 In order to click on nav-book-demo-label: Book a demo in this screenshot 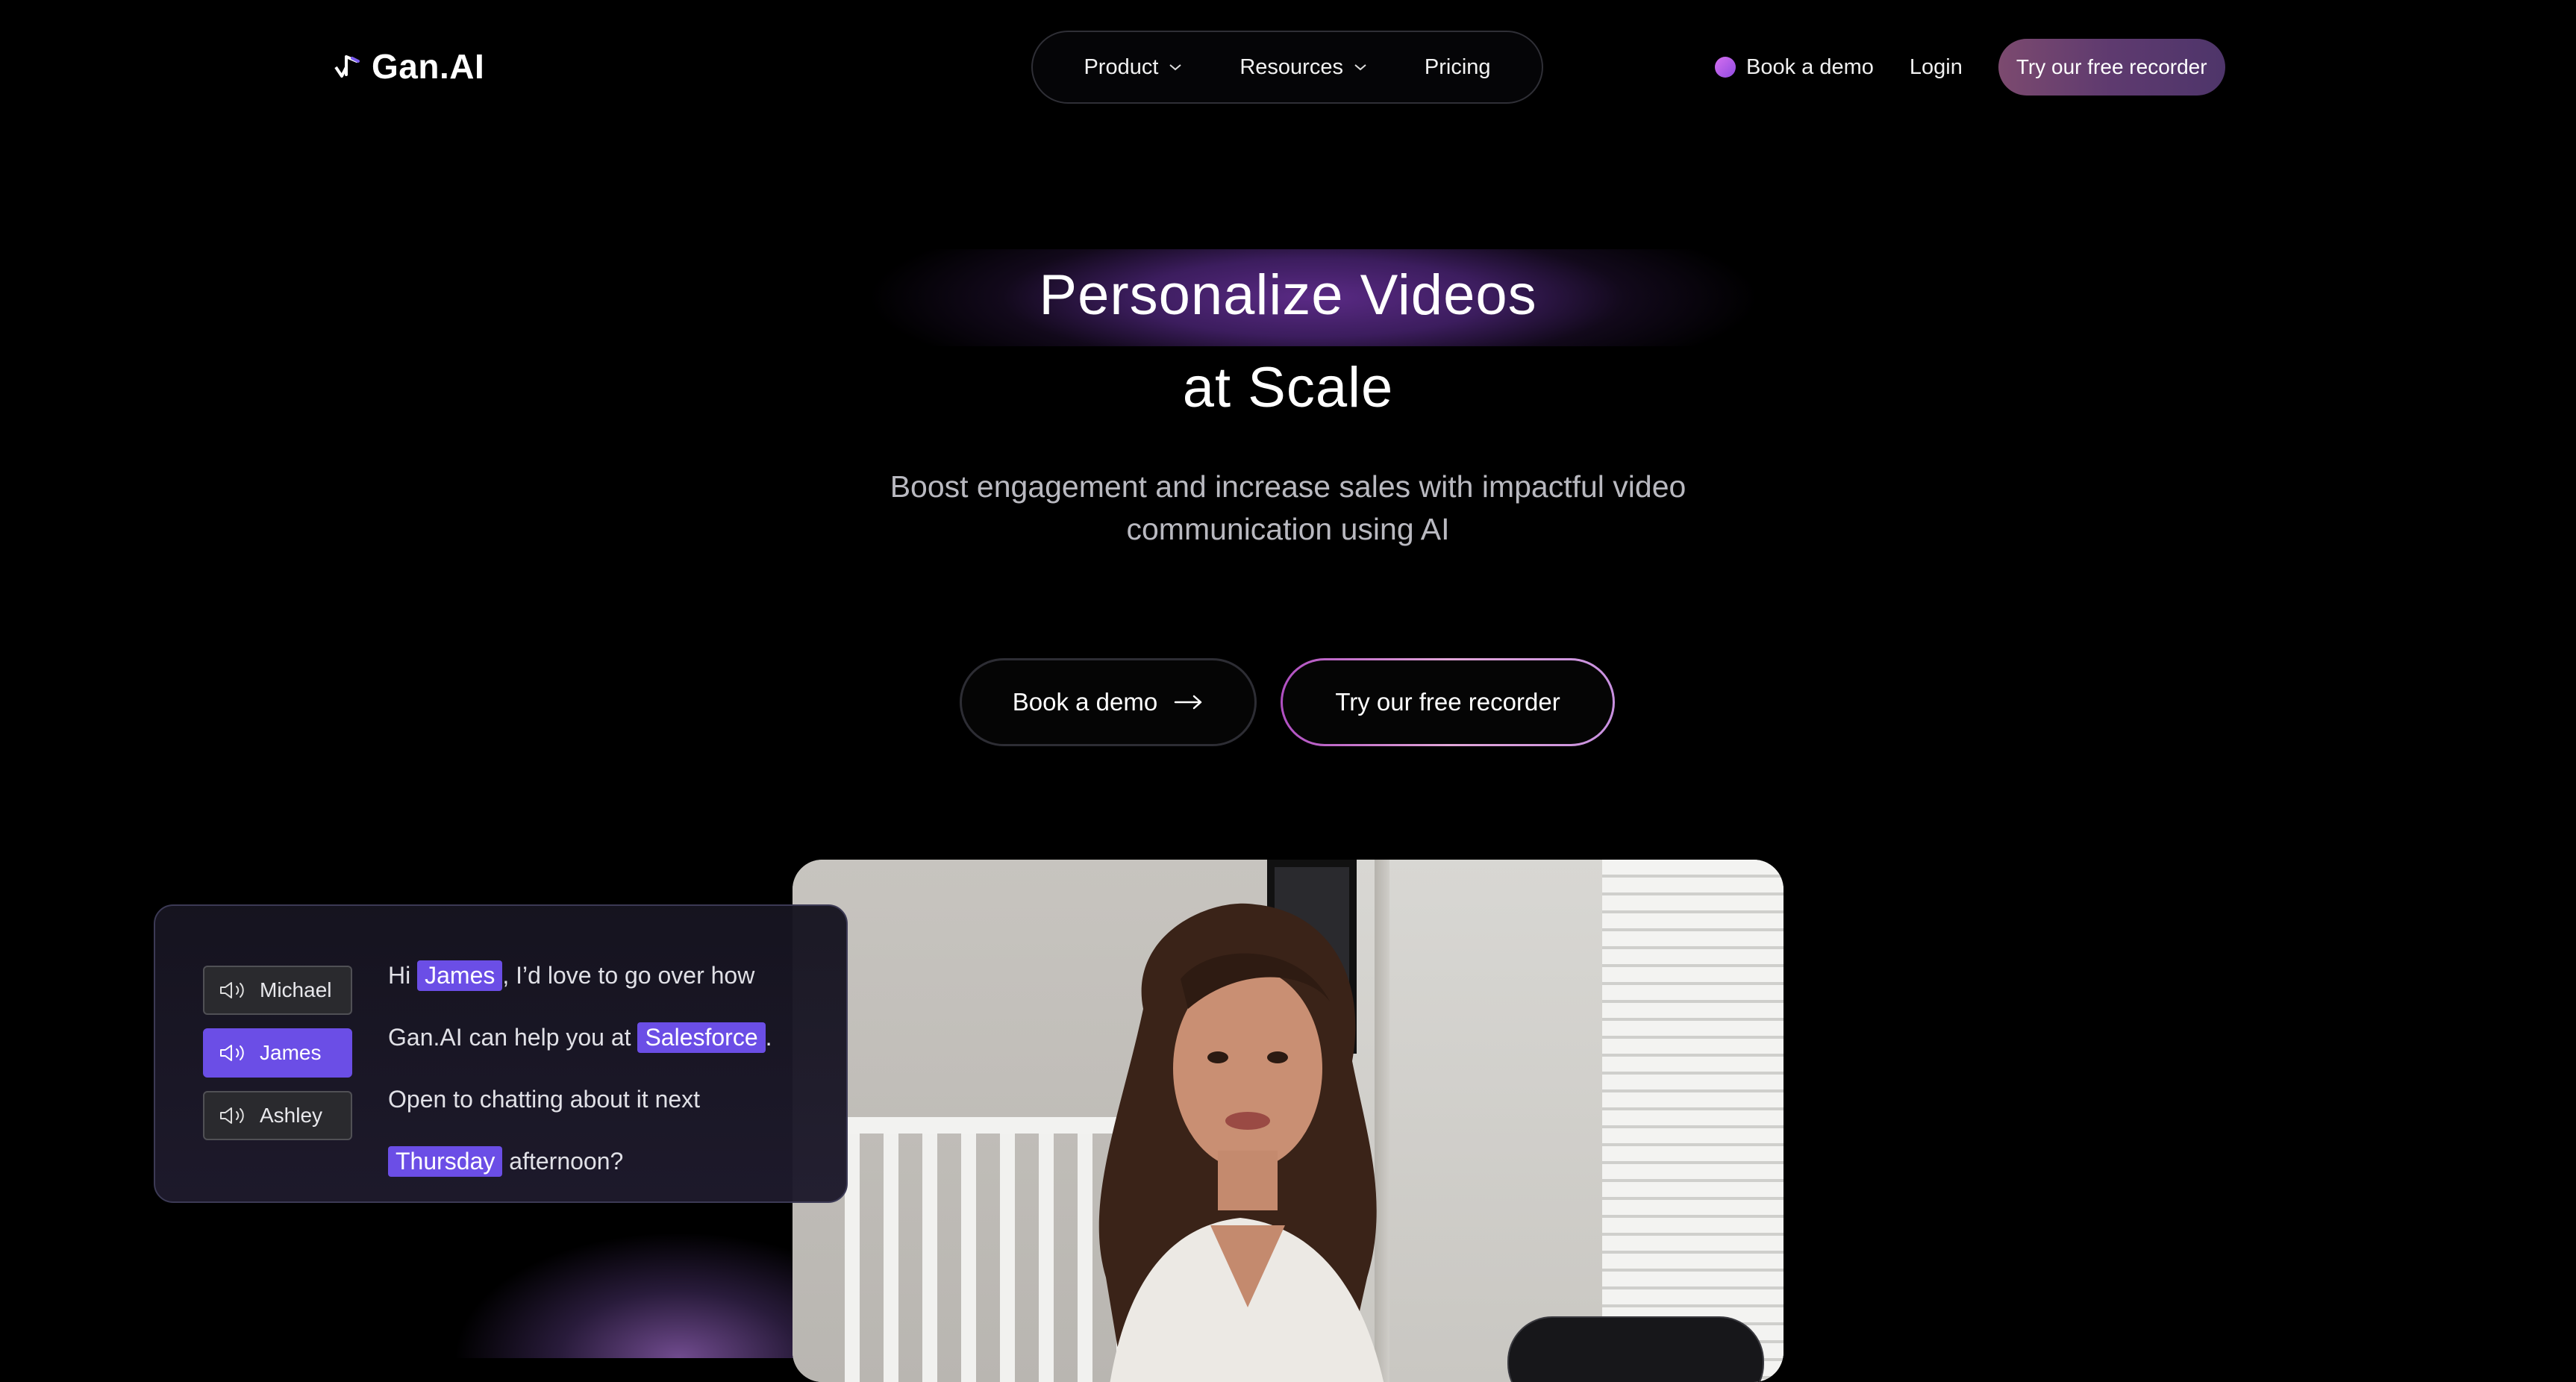, I will do `click(1810, 66)`.